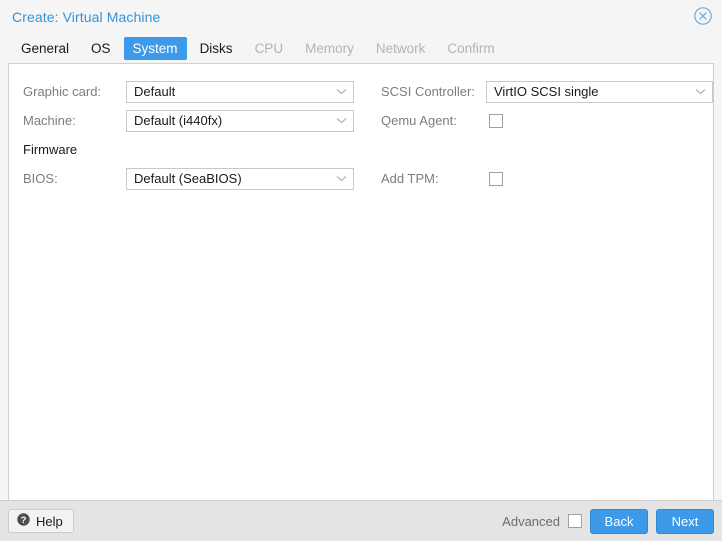 The width and height of the screenshot is (722, 541). I want to click on qemu-agent-label: Qemu Agent:, so click(419, 120).